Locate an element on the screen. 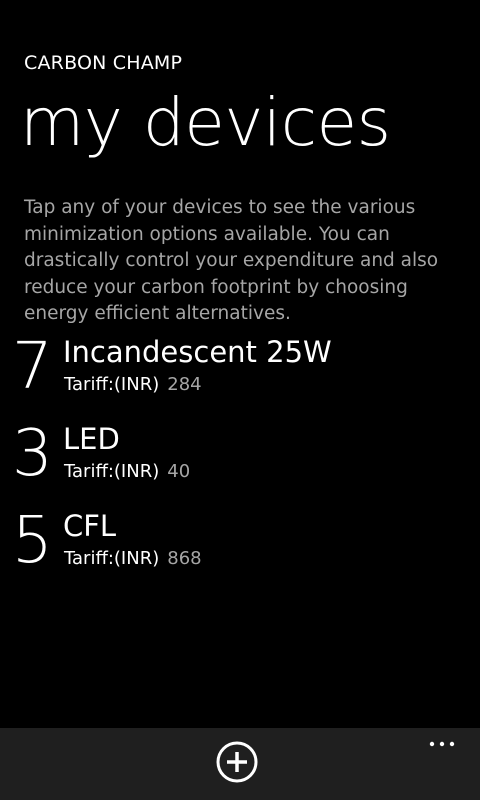 This screenshot has height=800, width=480. device-name: Incandescent 25W is located at coordinates (197, 352).